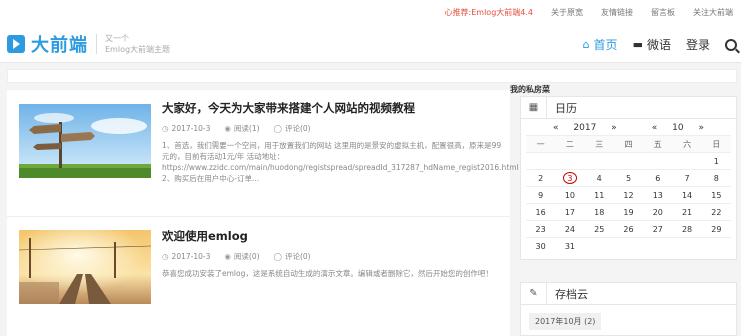 This screenshot has width=741, height=336. I want to click on calendar-day: 12, so click(628, 194).